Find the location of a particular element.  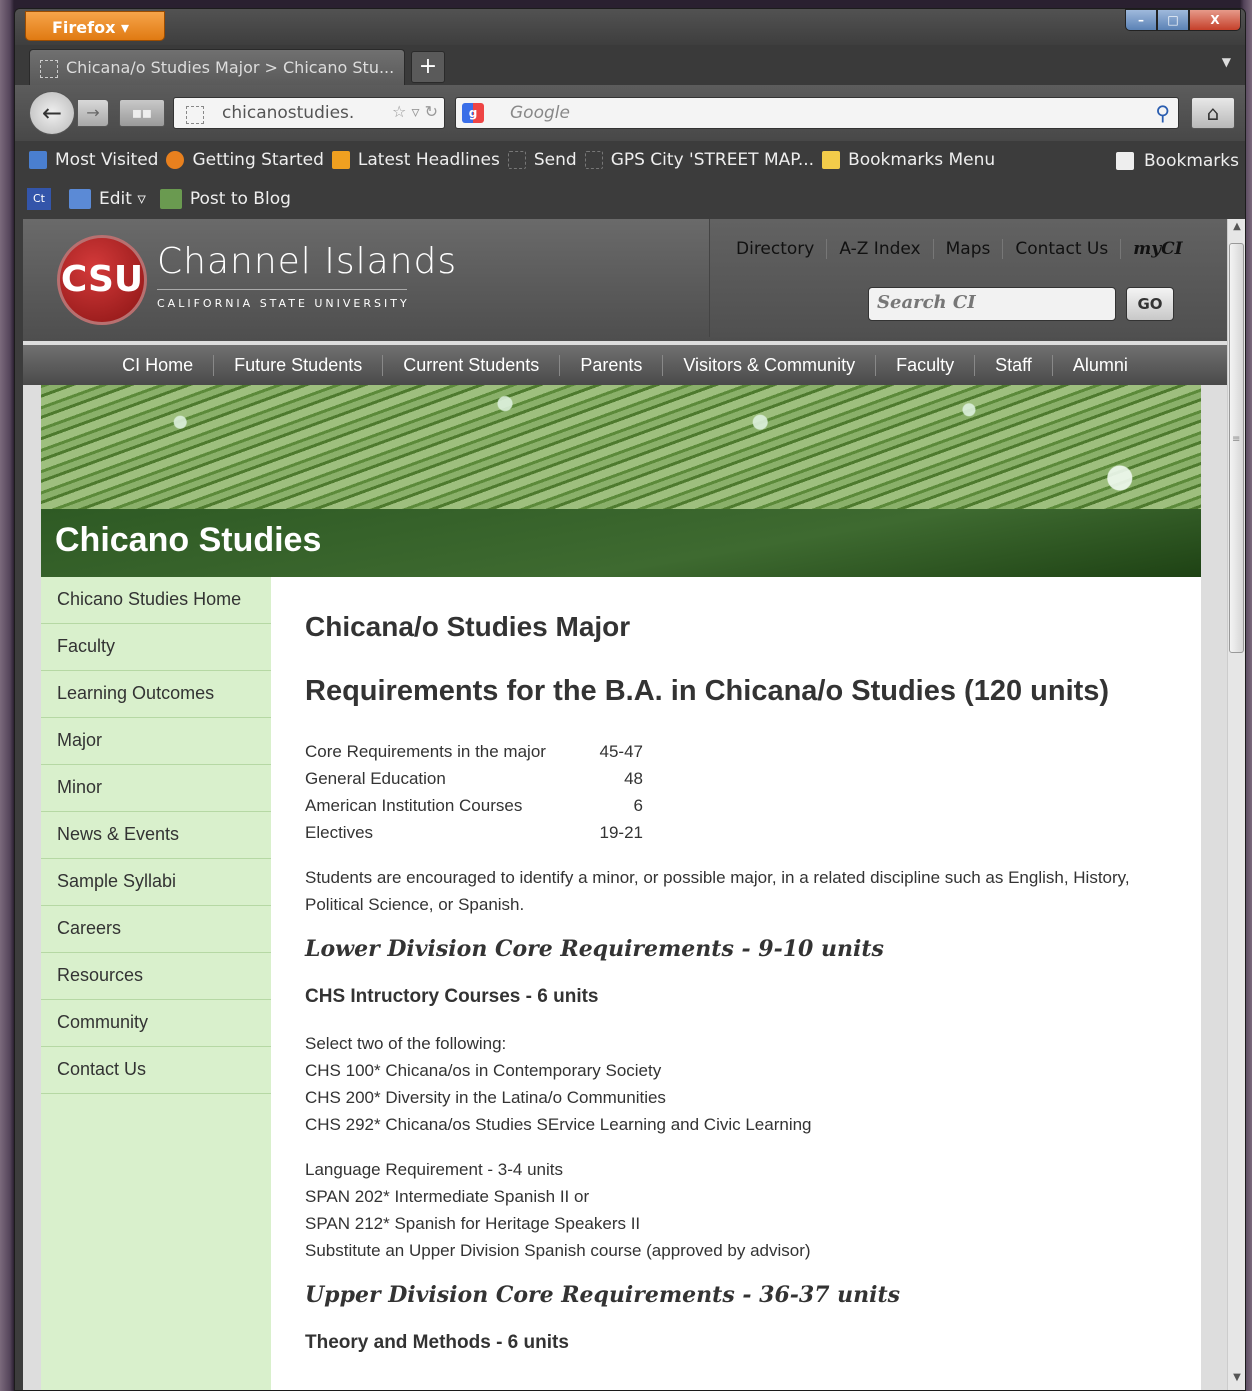

sidebar-item-minor: Minor is located at coordinates (156, 788).